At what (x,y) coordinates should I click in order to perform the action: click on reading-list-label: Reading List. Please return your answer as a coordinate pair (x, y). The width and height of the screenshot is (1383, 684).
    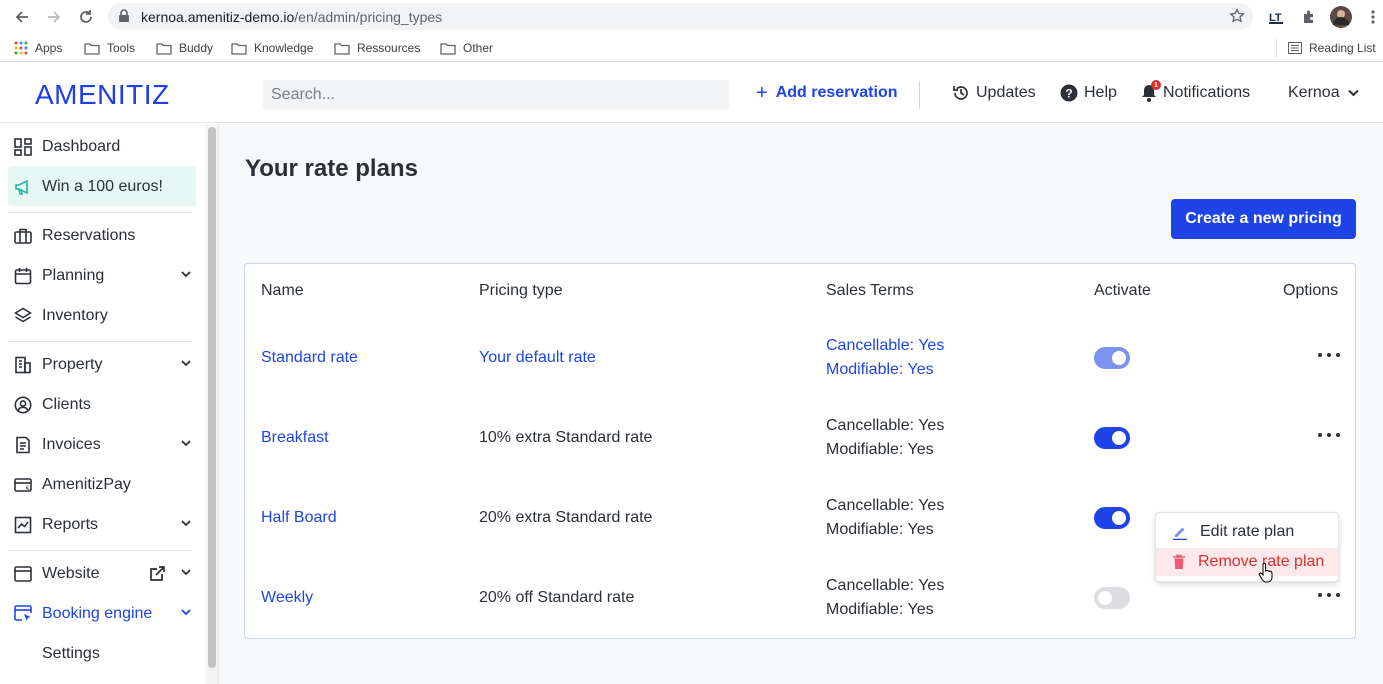
    Looking at the image, I should click on (1342, 48).